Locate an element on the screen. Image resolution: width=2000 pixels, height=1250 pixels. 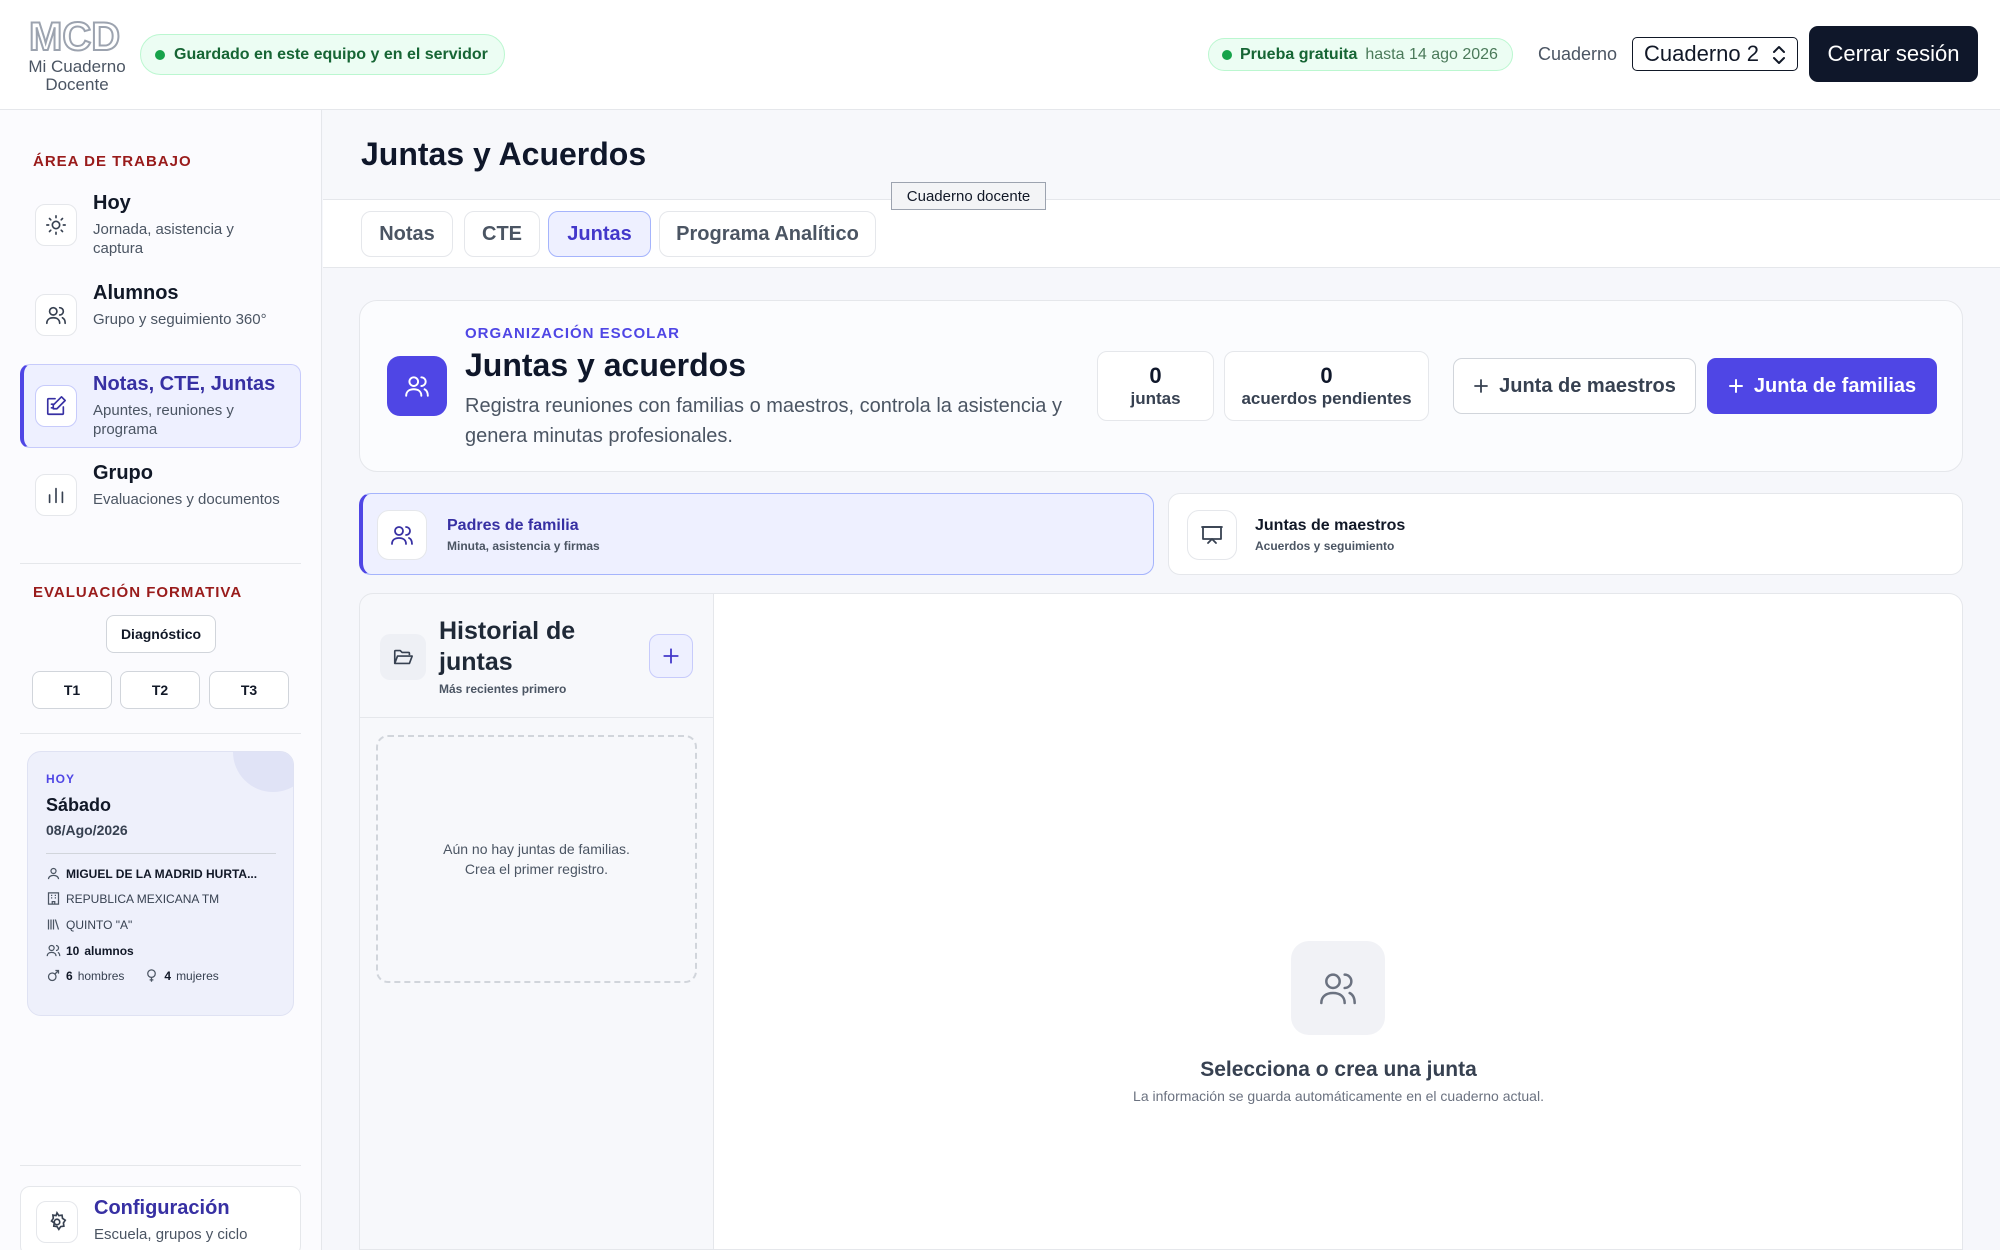
logo-line-2: Docente is located at coordinates (77, 84).